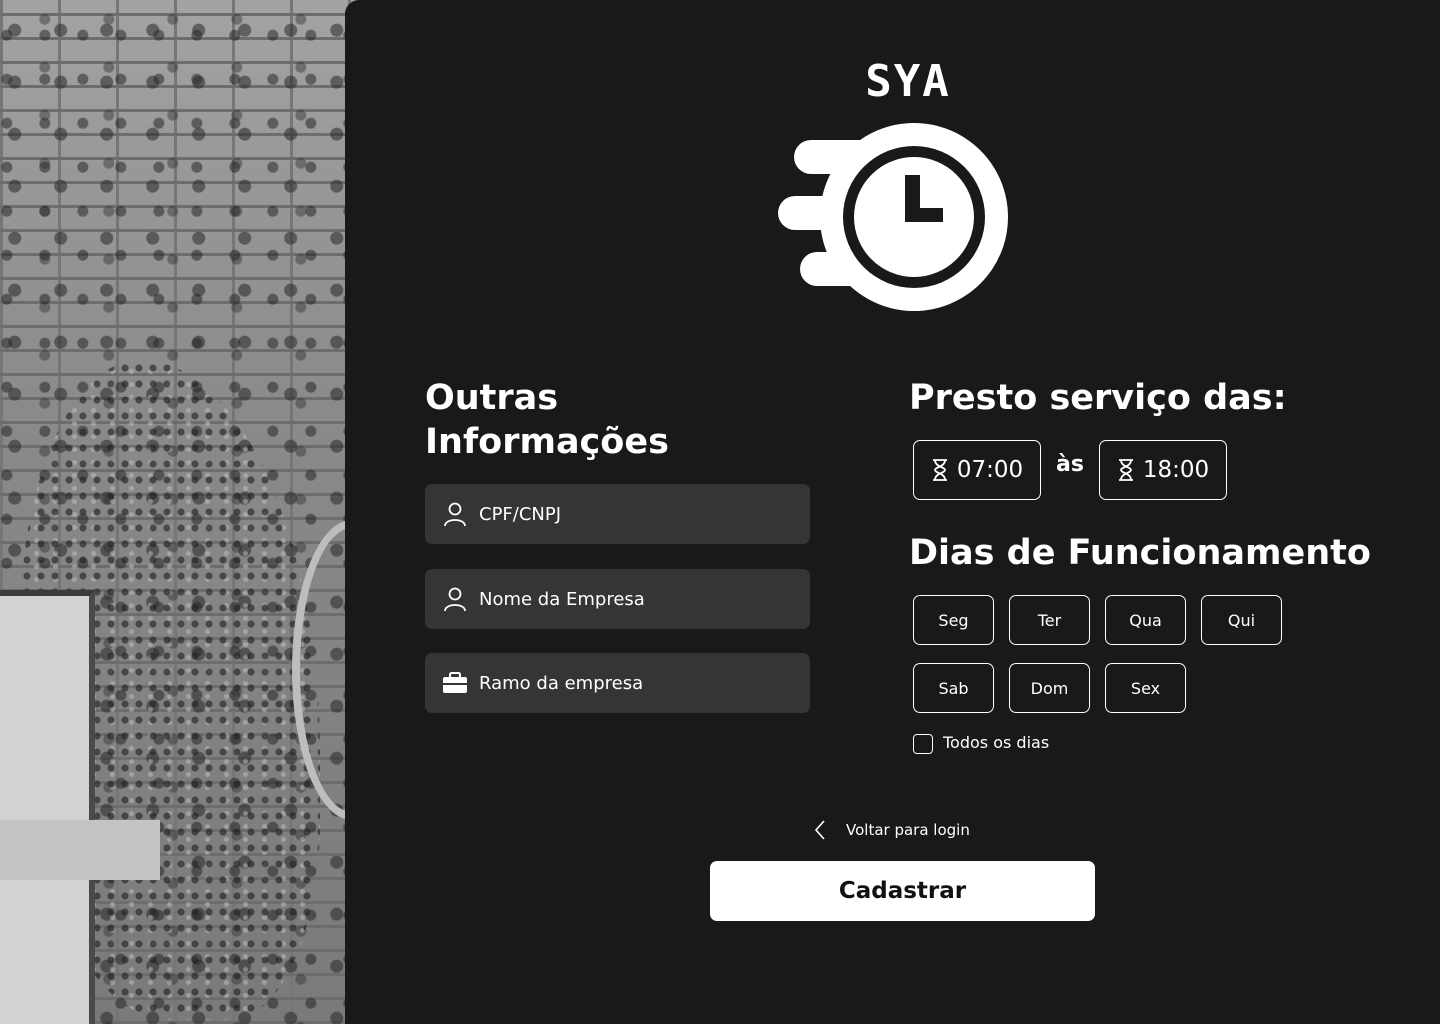  Describe the element at coordinates (561, 683) in the screenshot. I see `business-branch-placeholder: Ramo da empresa` at that location.